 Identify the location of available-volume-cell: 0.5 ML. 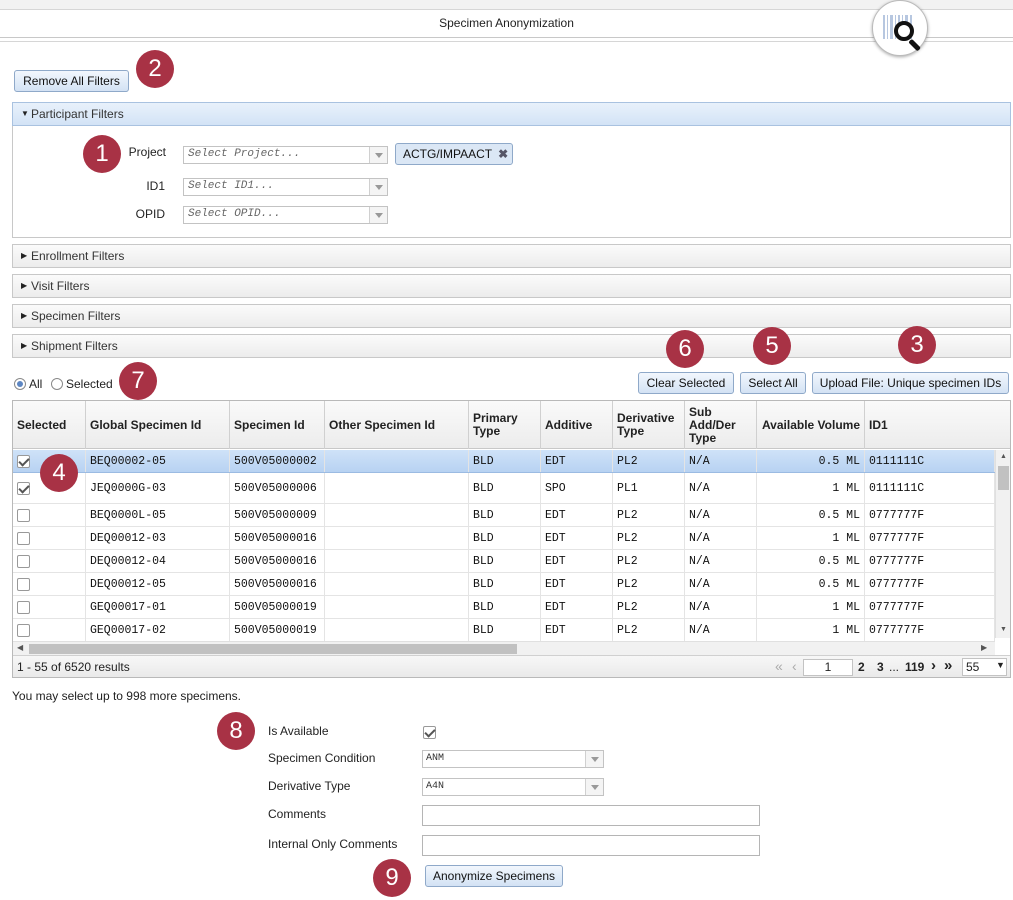
(811, 584).